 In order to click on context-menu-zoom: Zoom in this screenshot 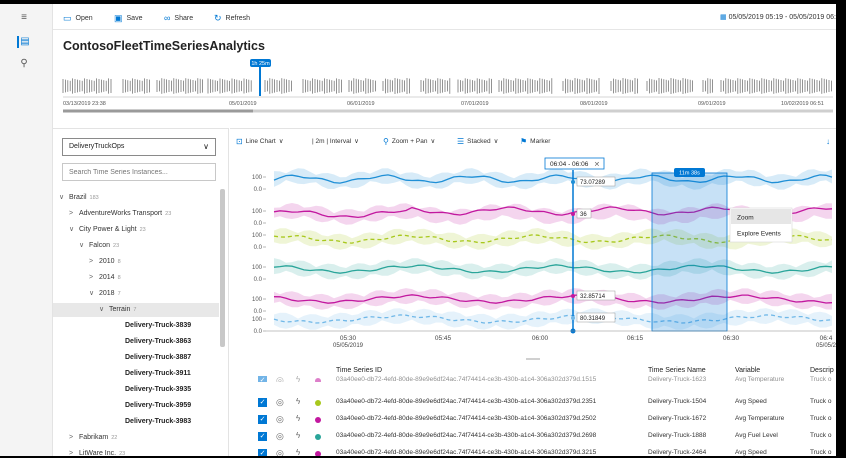, I will do `click(745, 218)`.